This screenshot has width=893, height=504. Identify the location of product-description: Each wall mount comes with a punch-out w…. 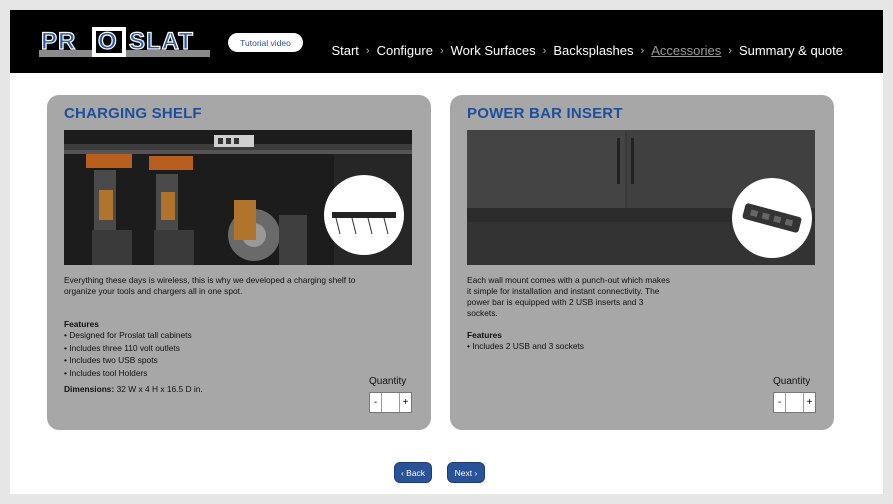
(568, 296).